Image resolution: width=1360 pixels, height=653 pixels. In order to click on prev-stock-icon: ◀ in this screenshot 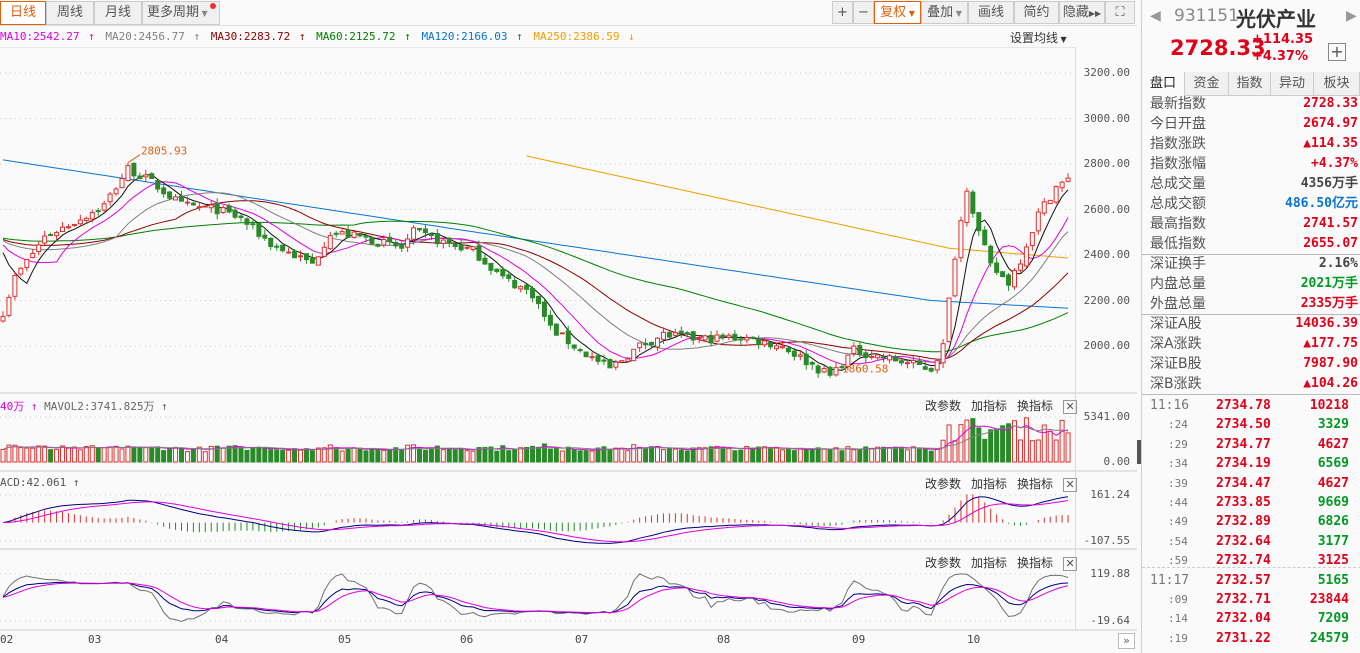, I will do `click(1155, 16)`.